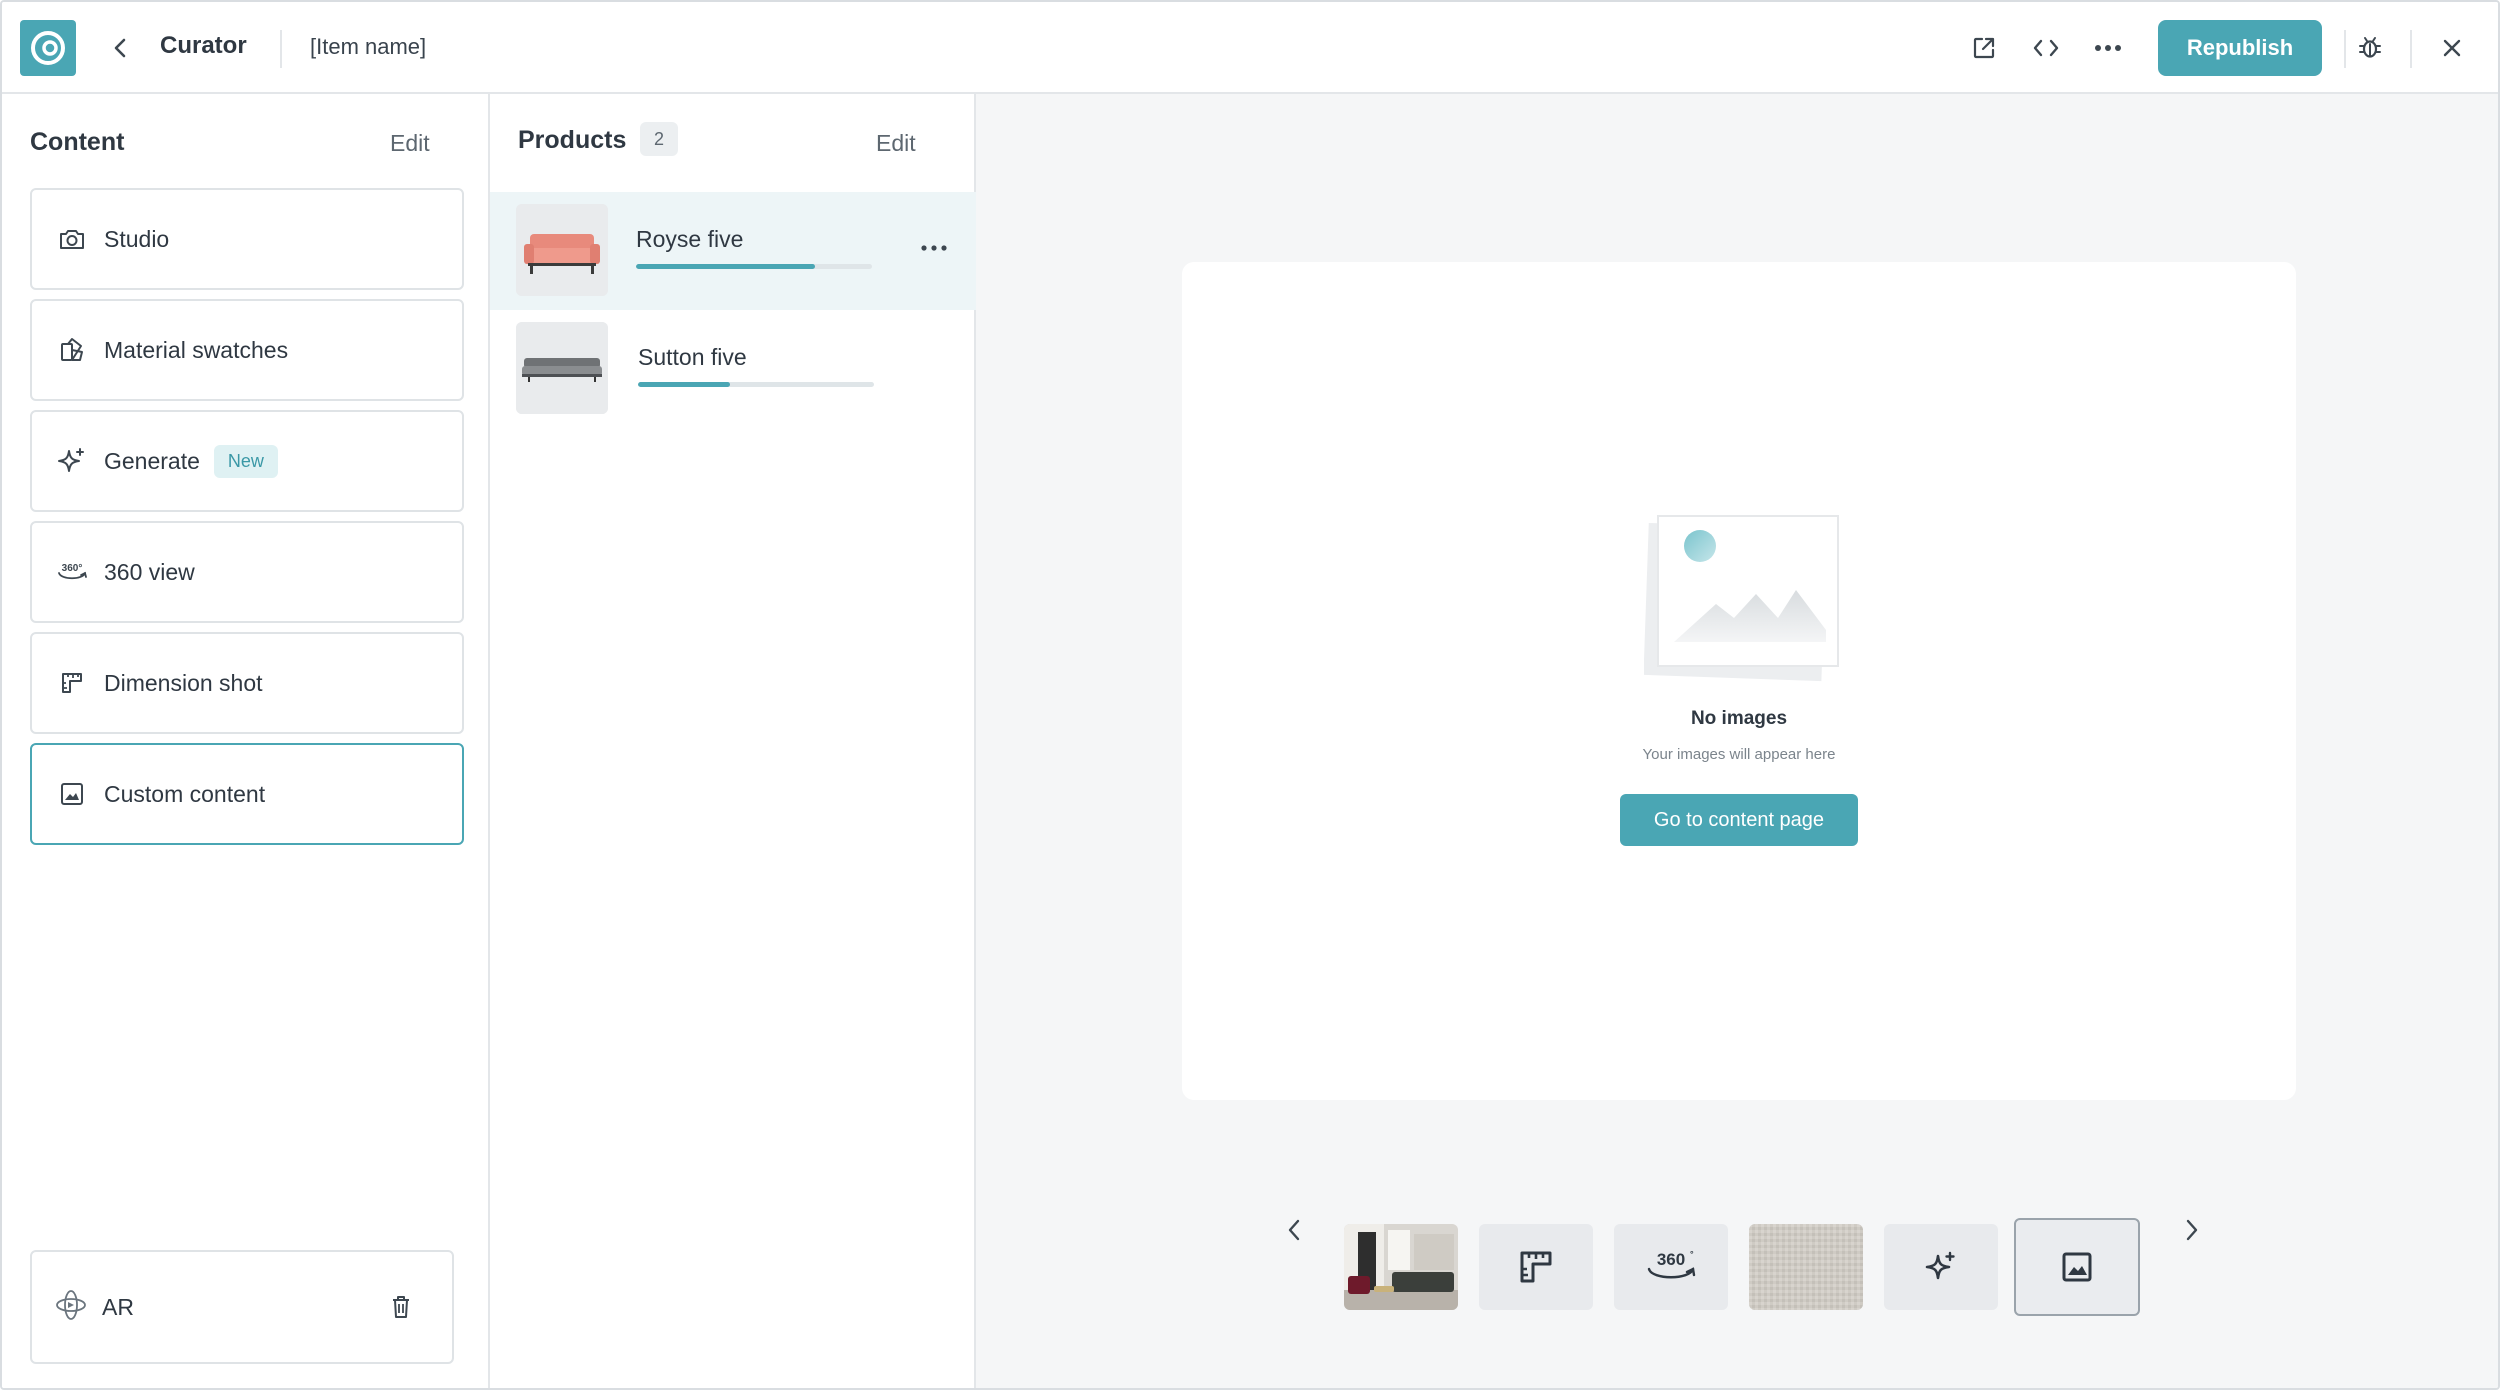  Describe the element at coordinates (368, 46) in the screenshot. I see `item-name: [Item name]` at that location.